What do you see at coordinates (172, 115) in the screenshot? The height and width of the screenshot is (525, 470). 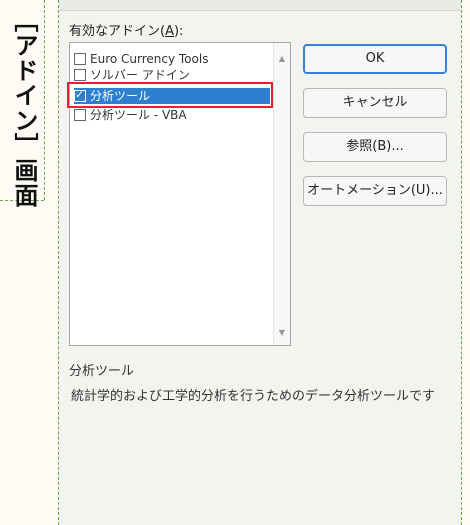 I see `addin-item-analysis-toolpak-vba: 分析ツール - VBA` at bounding box center [172, 115].